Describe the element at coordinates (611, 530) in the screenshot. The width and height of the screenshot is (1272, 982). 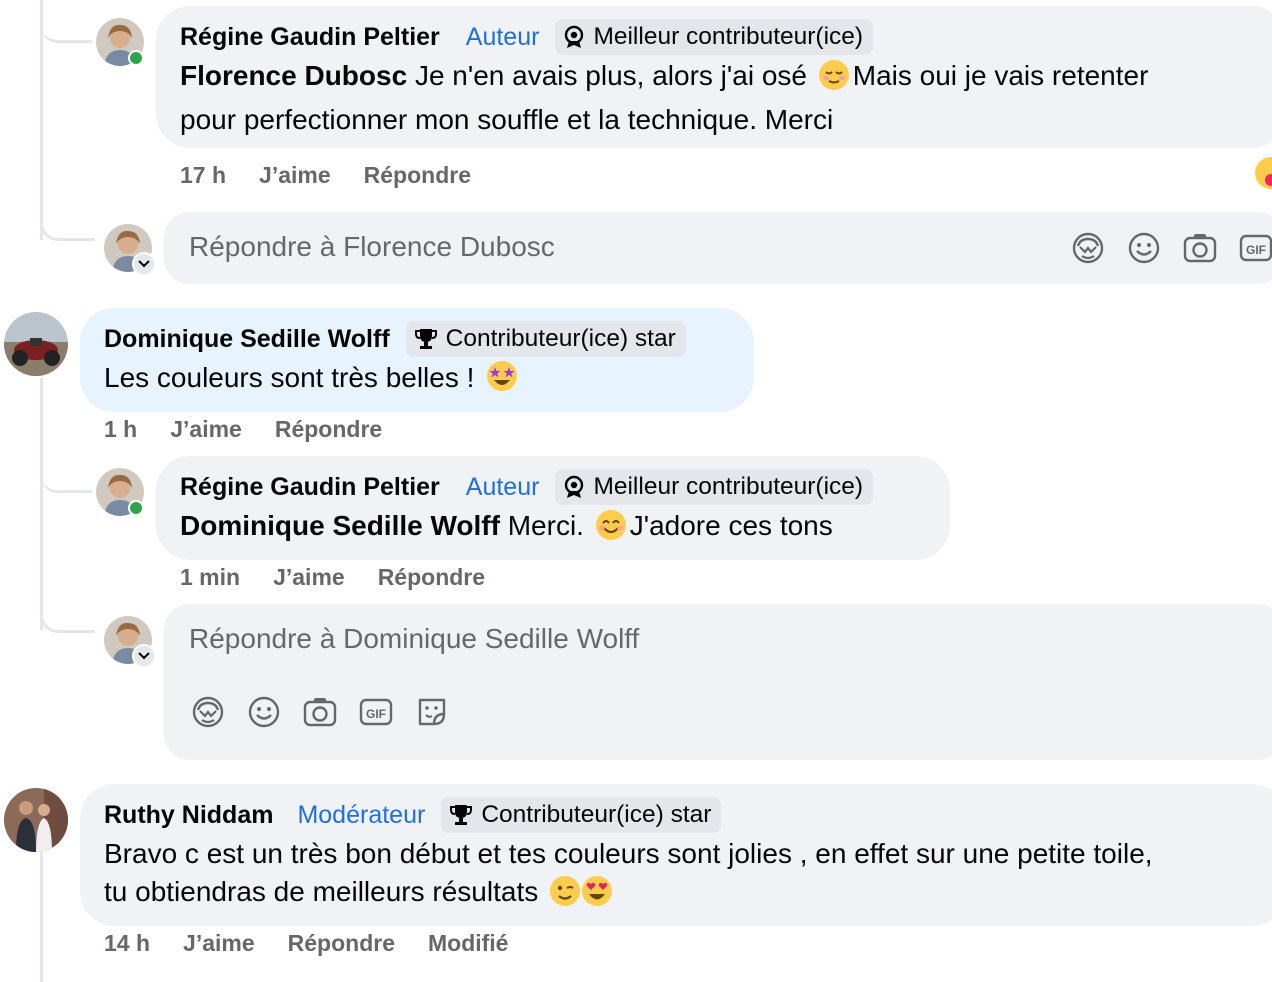
I see `smiling-face-emoji` at that location.